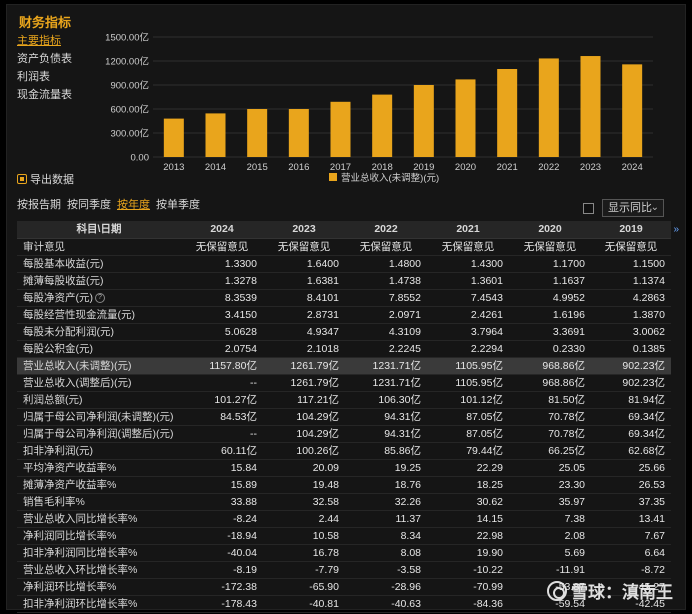  Describe the element at coordinates (45, 179) in the screenshot. I see `export-data-button: 导出数据` at that location.